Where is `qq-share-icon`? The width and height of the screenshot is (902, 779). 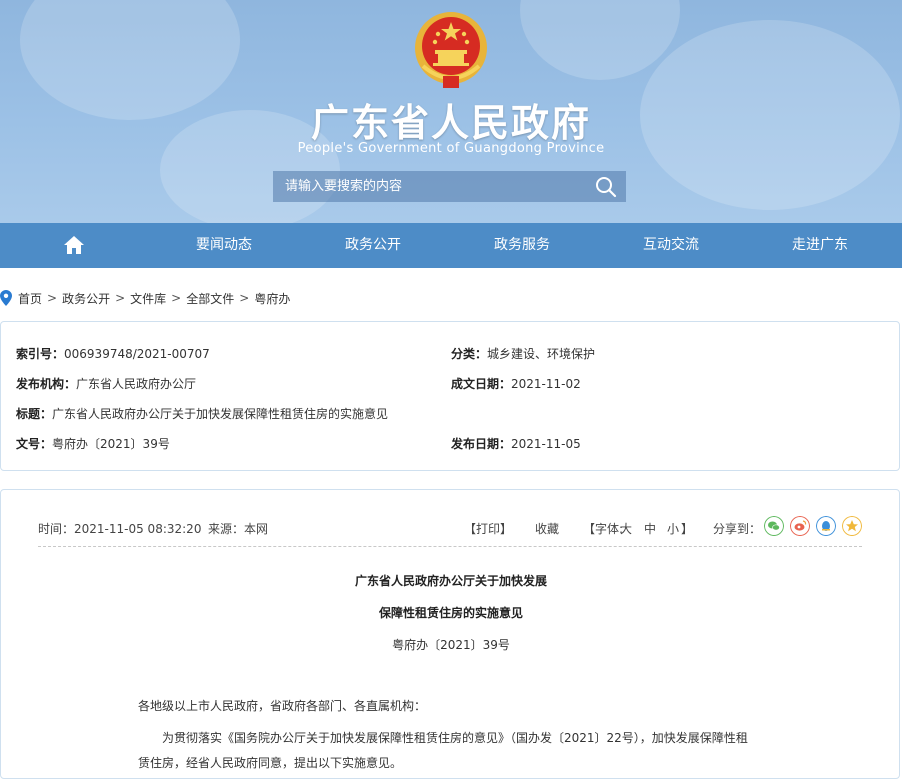 qq-share-icon is located at coordinates (826, 526).